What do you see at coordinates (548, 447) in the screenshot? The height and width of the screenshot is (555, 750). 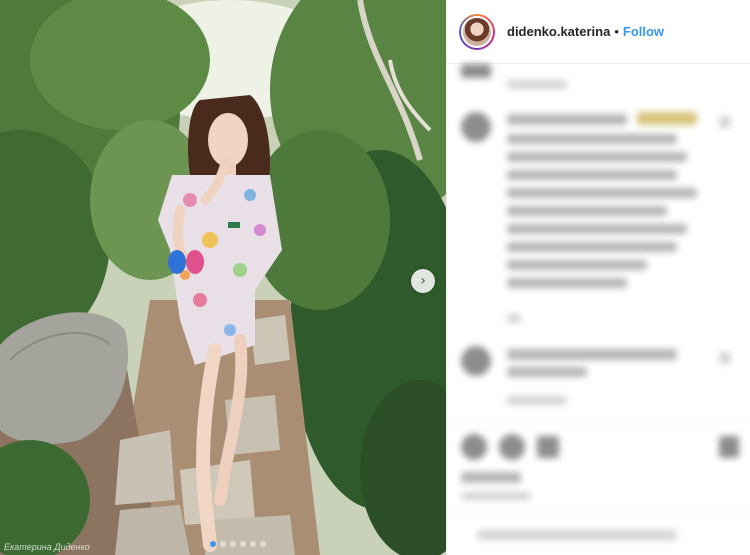 I see `blurred-share-icon` at bounding box center [548, 447].